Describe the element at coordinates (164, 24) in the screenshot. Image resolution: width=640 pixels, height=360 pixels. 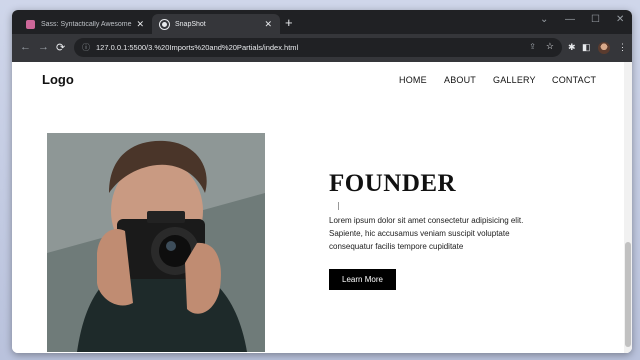
I see `globe-icon` at that location.